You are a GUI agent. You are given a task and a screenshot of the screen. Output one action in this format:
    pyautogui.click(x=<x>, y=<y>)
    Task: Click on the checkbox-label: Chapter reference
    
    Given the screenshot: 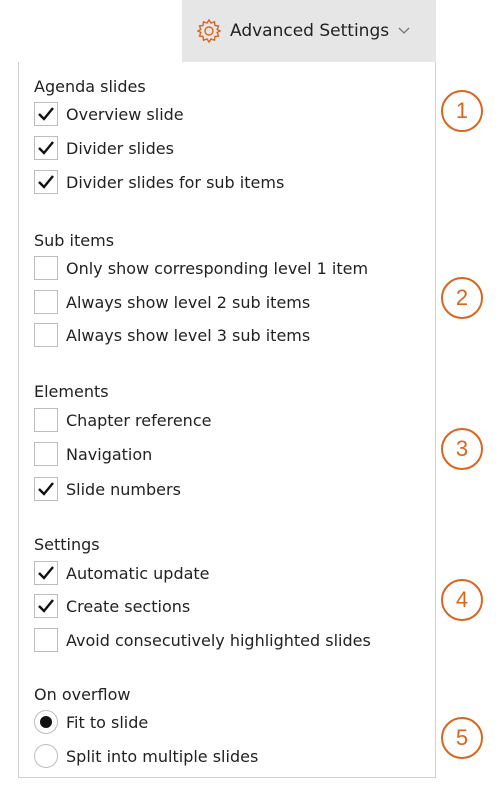 What is the action you would take?
    pyautogui.click(x=139, y=420)
    